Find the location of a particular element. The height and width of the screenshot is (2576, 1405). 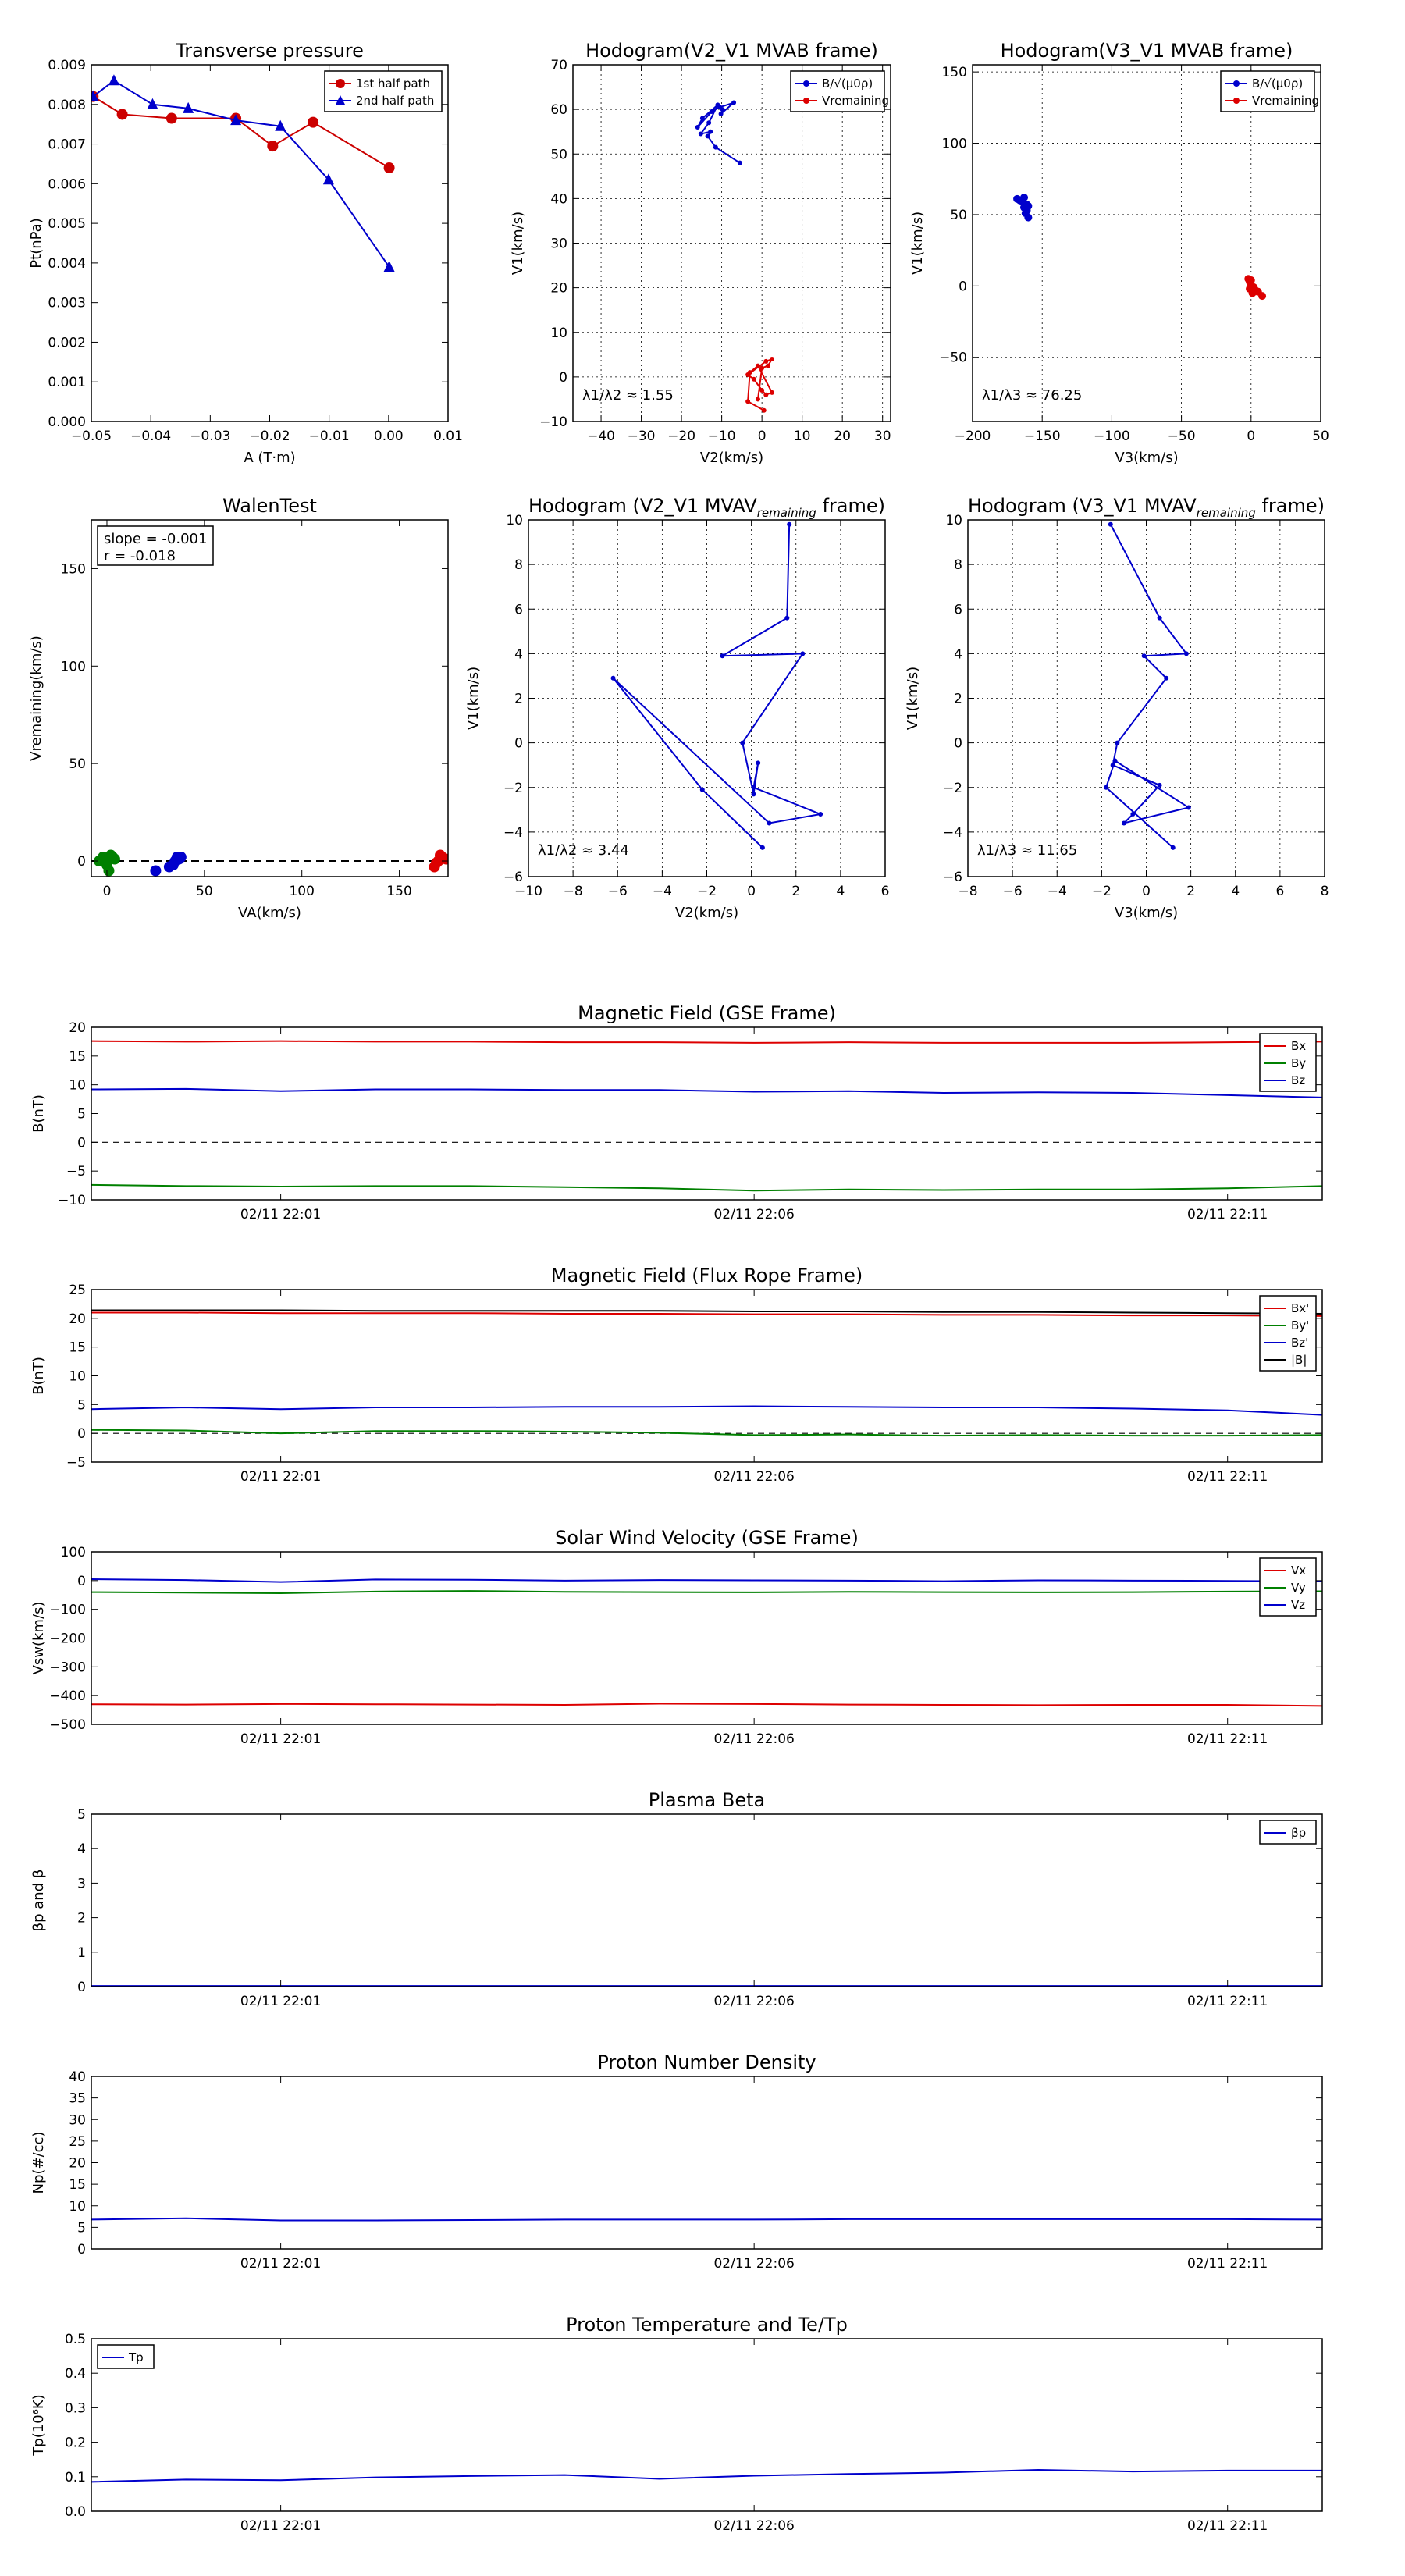

y-tick-label: 0.2 is located at coordinates (76, 2443).